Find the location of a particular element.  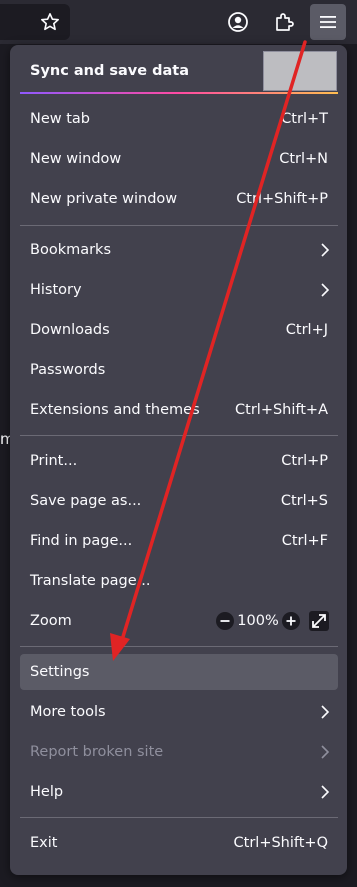

menu-item-exit: Exit Ctrl+Shift+Q is located at coordinates (179, 843).